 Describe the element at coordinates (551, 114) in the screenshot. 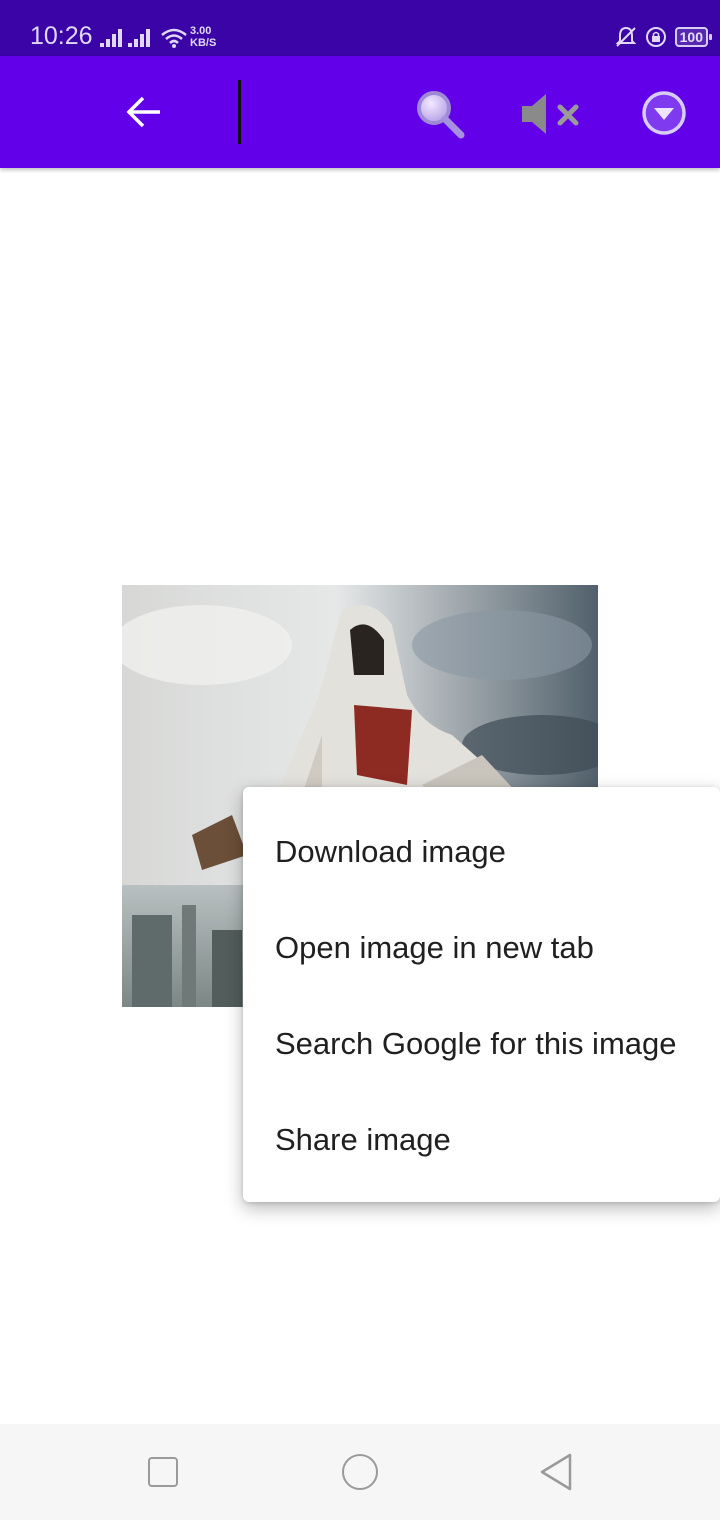

I see `volume-mute-icon` at that location.